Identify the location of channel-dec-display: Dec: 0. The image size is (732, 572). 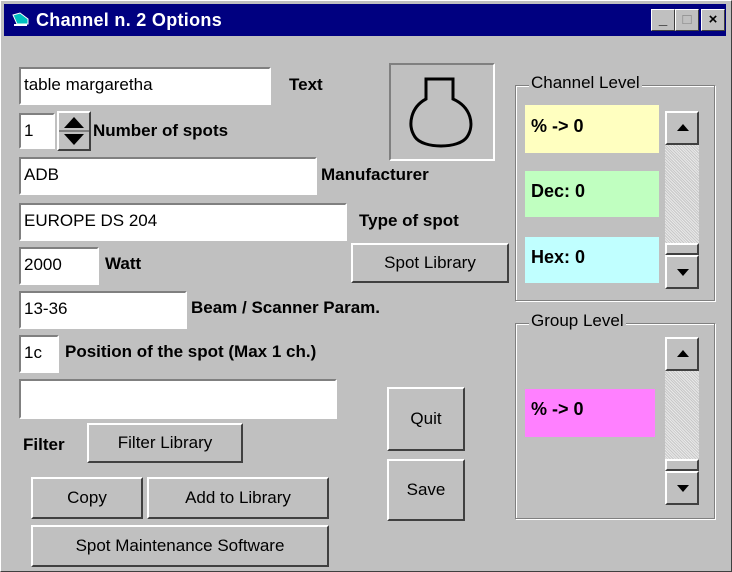
(592, 194).